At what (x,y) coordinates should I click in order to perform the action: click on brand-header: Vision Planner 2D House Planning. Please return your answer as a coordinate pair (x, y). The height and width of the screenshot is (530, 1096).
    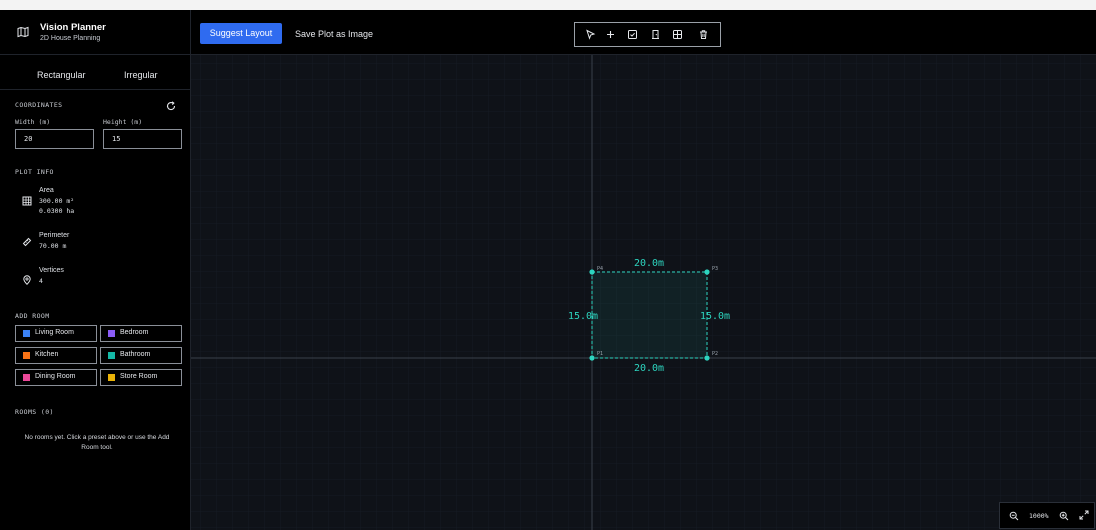
    Looking at the image, I should click on (95, 32).